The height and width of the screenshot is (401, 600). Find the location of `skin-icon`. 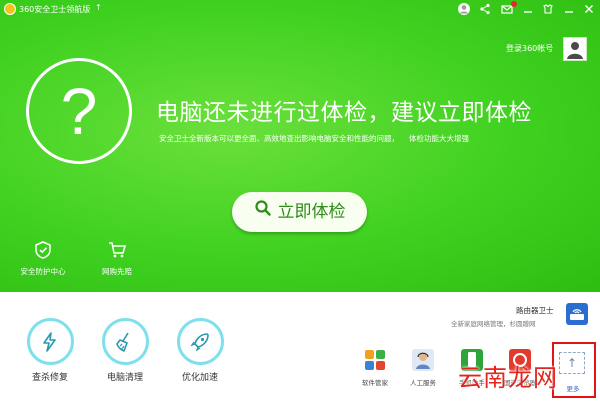

skin-icon is located at coordinates (548, 9).